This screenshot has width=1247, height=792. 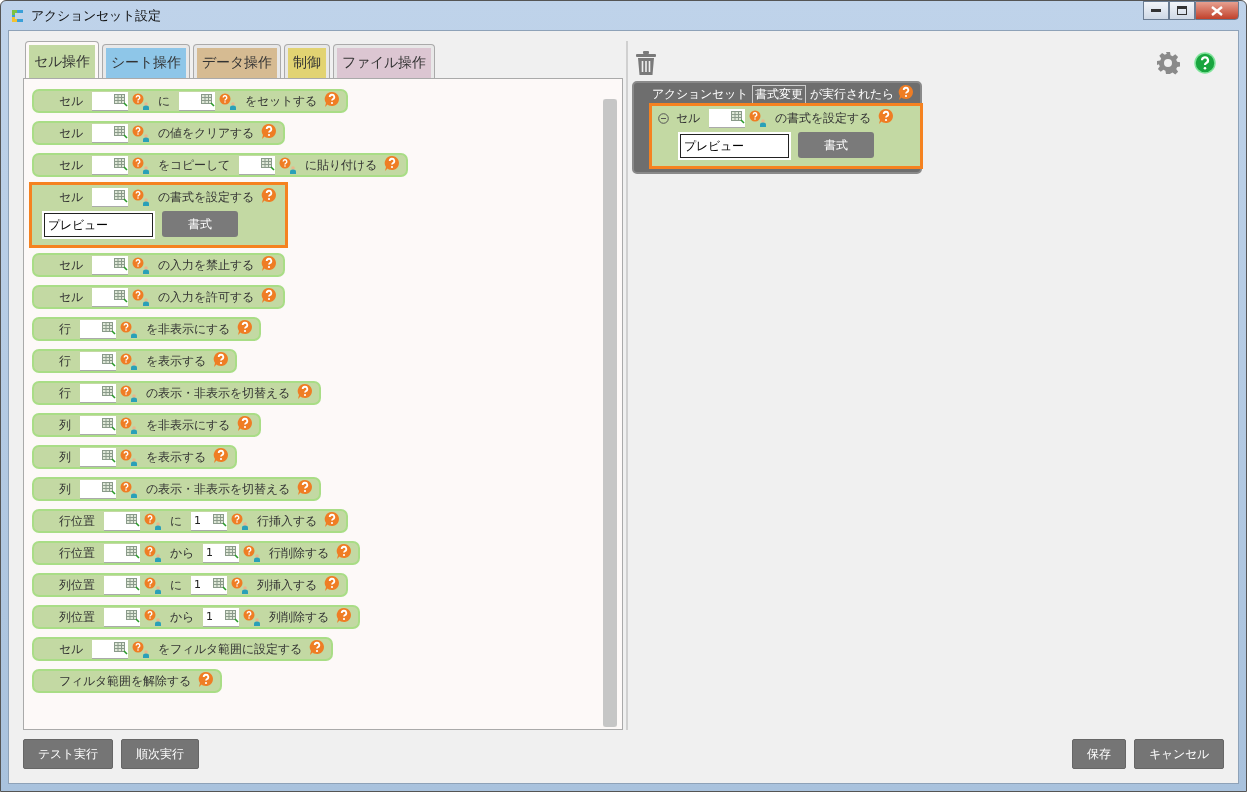 I want to click on format-button: 書式, so click(x=836, y=145).